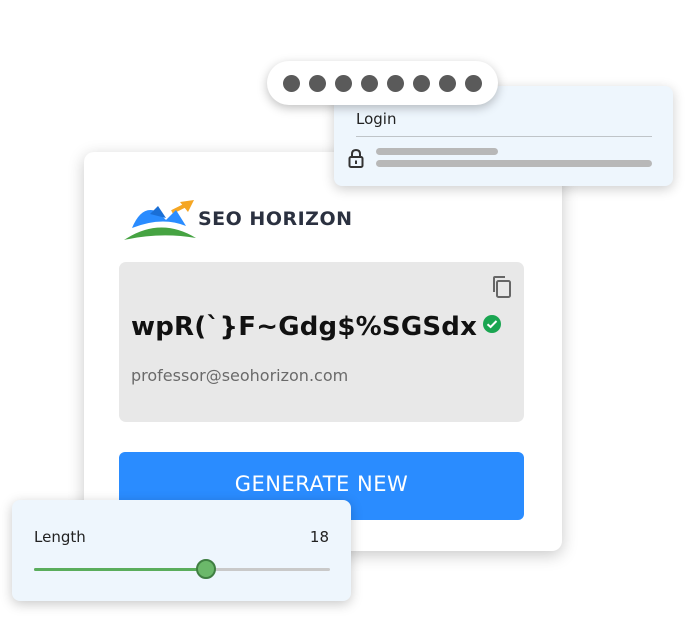  Describe the element at coordinates (304, 327) in the screenshot. I see `generated-password: wpR(`}F~Gdg$%SGSdx` at that location.